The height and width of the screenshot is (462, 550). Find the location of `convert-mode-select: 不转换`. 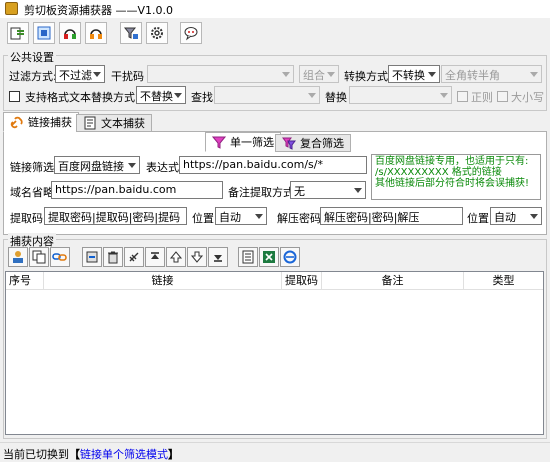

convert-mode-select: 不转换 is located at coordinates (414, 74).